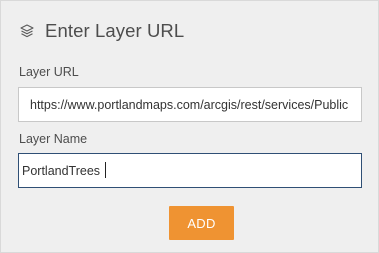 Image resolution: width=379 pixels, height=253 pixels. Describe the element at coordinates (190, 104) in the screenshot. I see `layer-url-input` at that location.